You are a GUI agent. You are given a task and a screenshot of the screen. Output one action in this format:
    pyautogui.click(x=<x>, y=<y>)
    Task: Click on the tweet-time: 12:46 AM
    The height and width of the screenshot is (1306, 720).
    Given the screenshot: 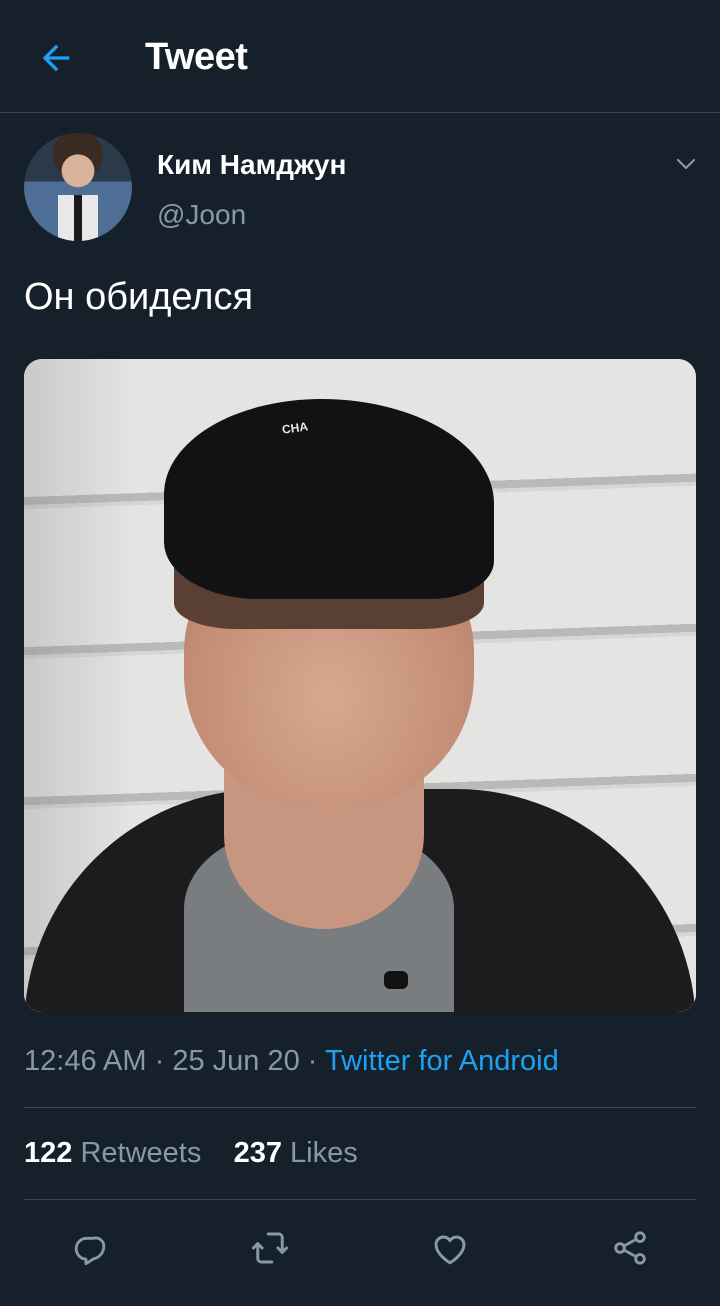 What is the action you would take?
    pyautogui.click(x=85, y=1061)
    